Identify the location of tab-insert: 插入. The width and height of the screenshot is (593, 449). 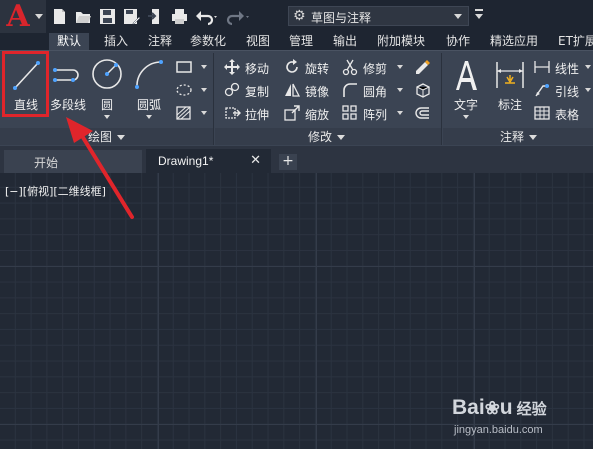
(116, 41).